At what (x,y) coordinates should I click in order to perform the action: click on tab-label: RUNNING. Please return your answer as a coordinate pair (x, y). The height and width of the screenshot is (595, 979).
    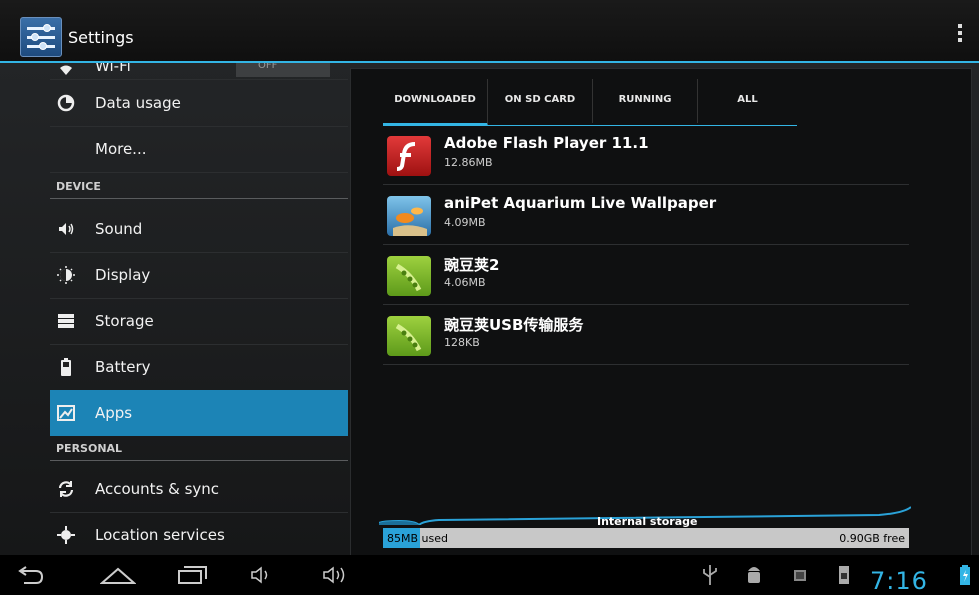
    Looking at the image, I should click on (645, 99).